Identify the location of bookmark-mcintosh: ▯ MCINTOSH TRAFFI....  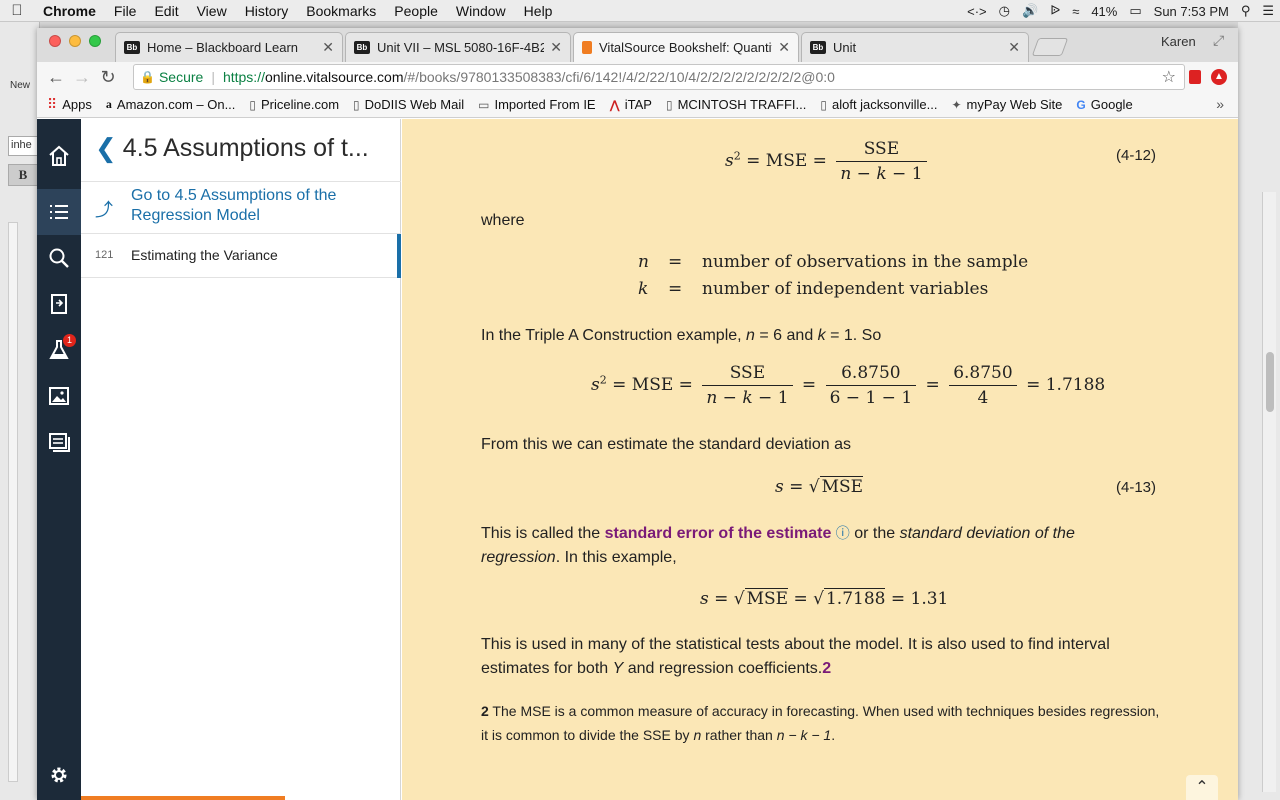
(736, 104).